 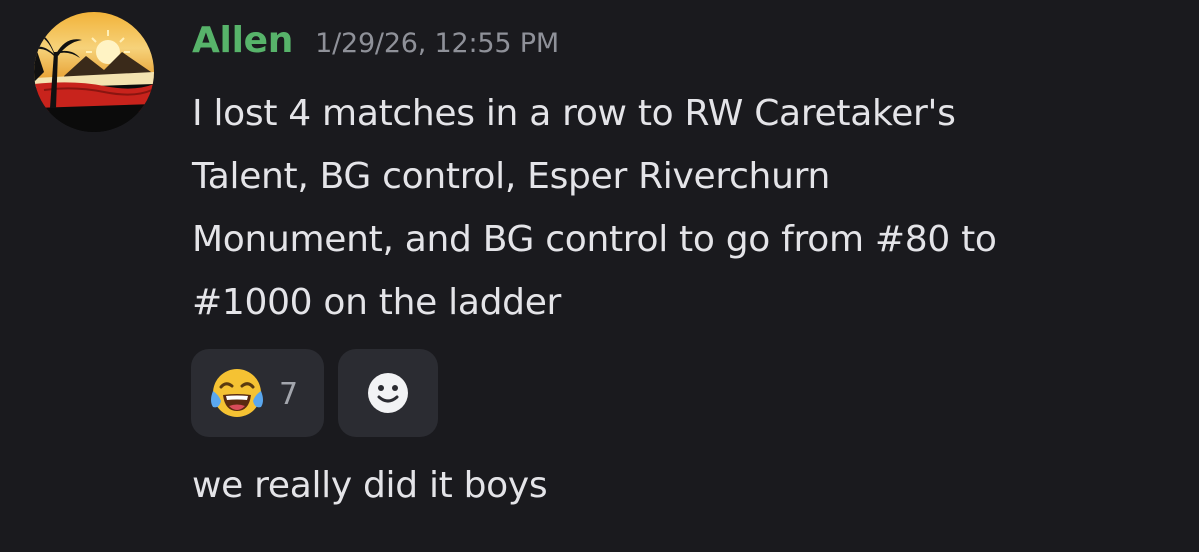 I want to click on followup-message: we really did it boys, so click(x=370, y=485).